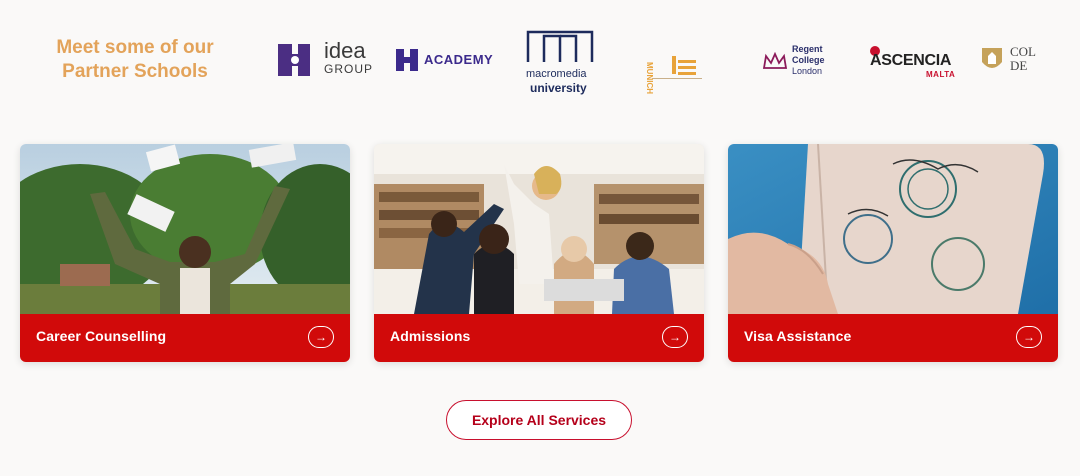  Describe the element at coordinates (893, 229) in the screenshot. I see `passport-visa-stamps-photo` at that location.